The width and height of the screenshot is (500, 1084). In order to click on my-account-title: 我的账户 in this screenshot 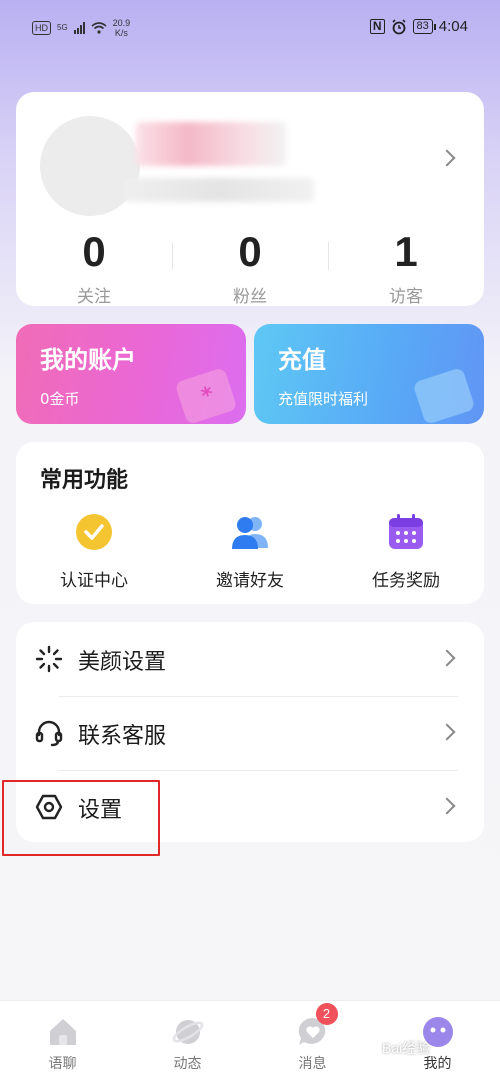, I will do `click(88, 360)`.